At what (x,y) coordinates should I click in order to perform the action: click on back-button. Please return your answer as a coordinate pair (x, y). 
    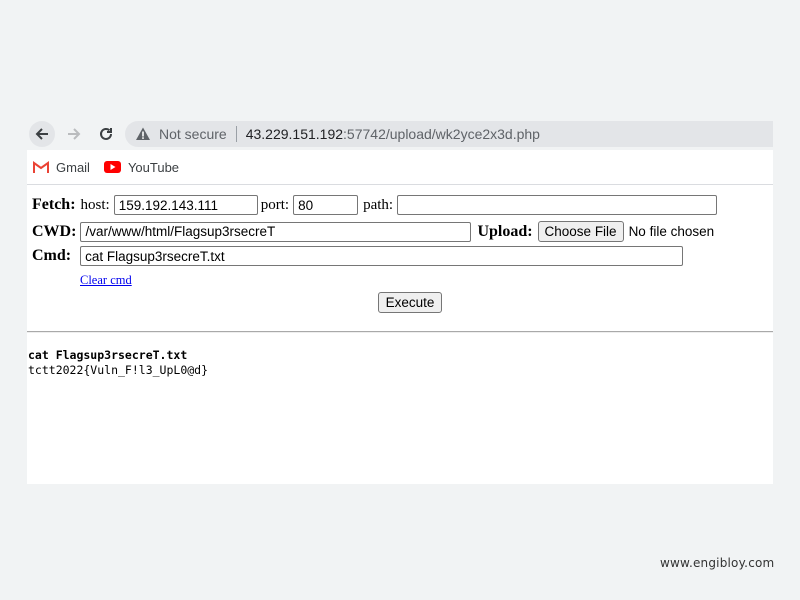
    Looking at the image, I should click on (42, 133).